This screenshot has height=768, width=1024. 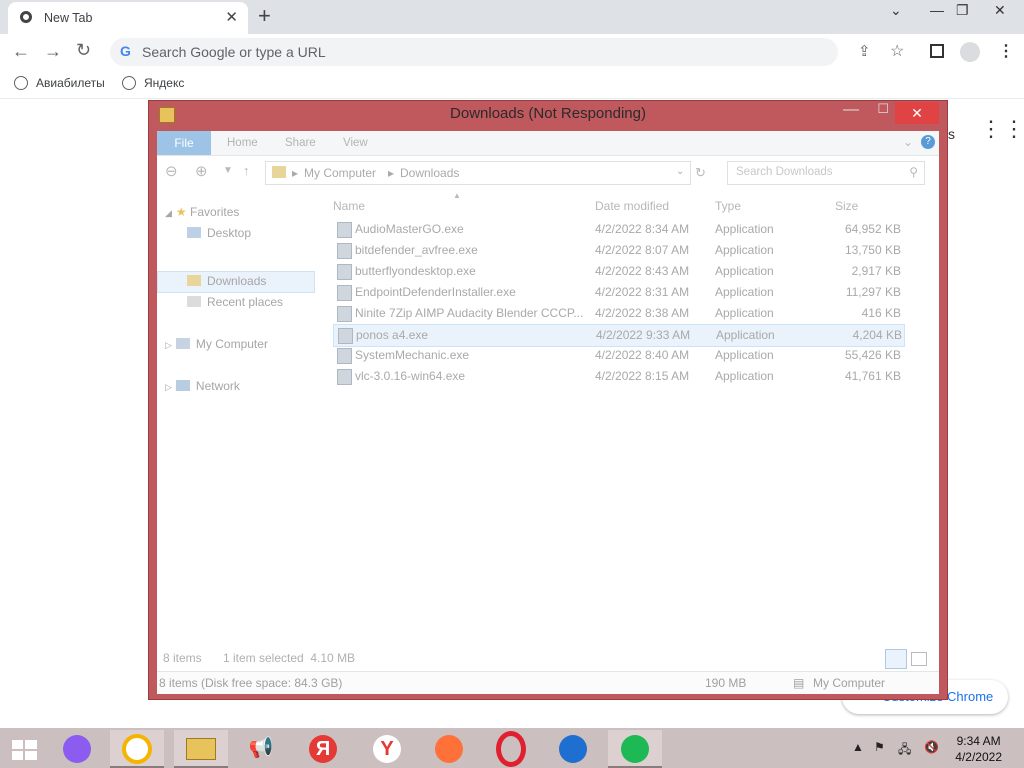 I want to click on taskbar-clock: 9:34 AM 4/2/2022, so click(x=978, y=749).